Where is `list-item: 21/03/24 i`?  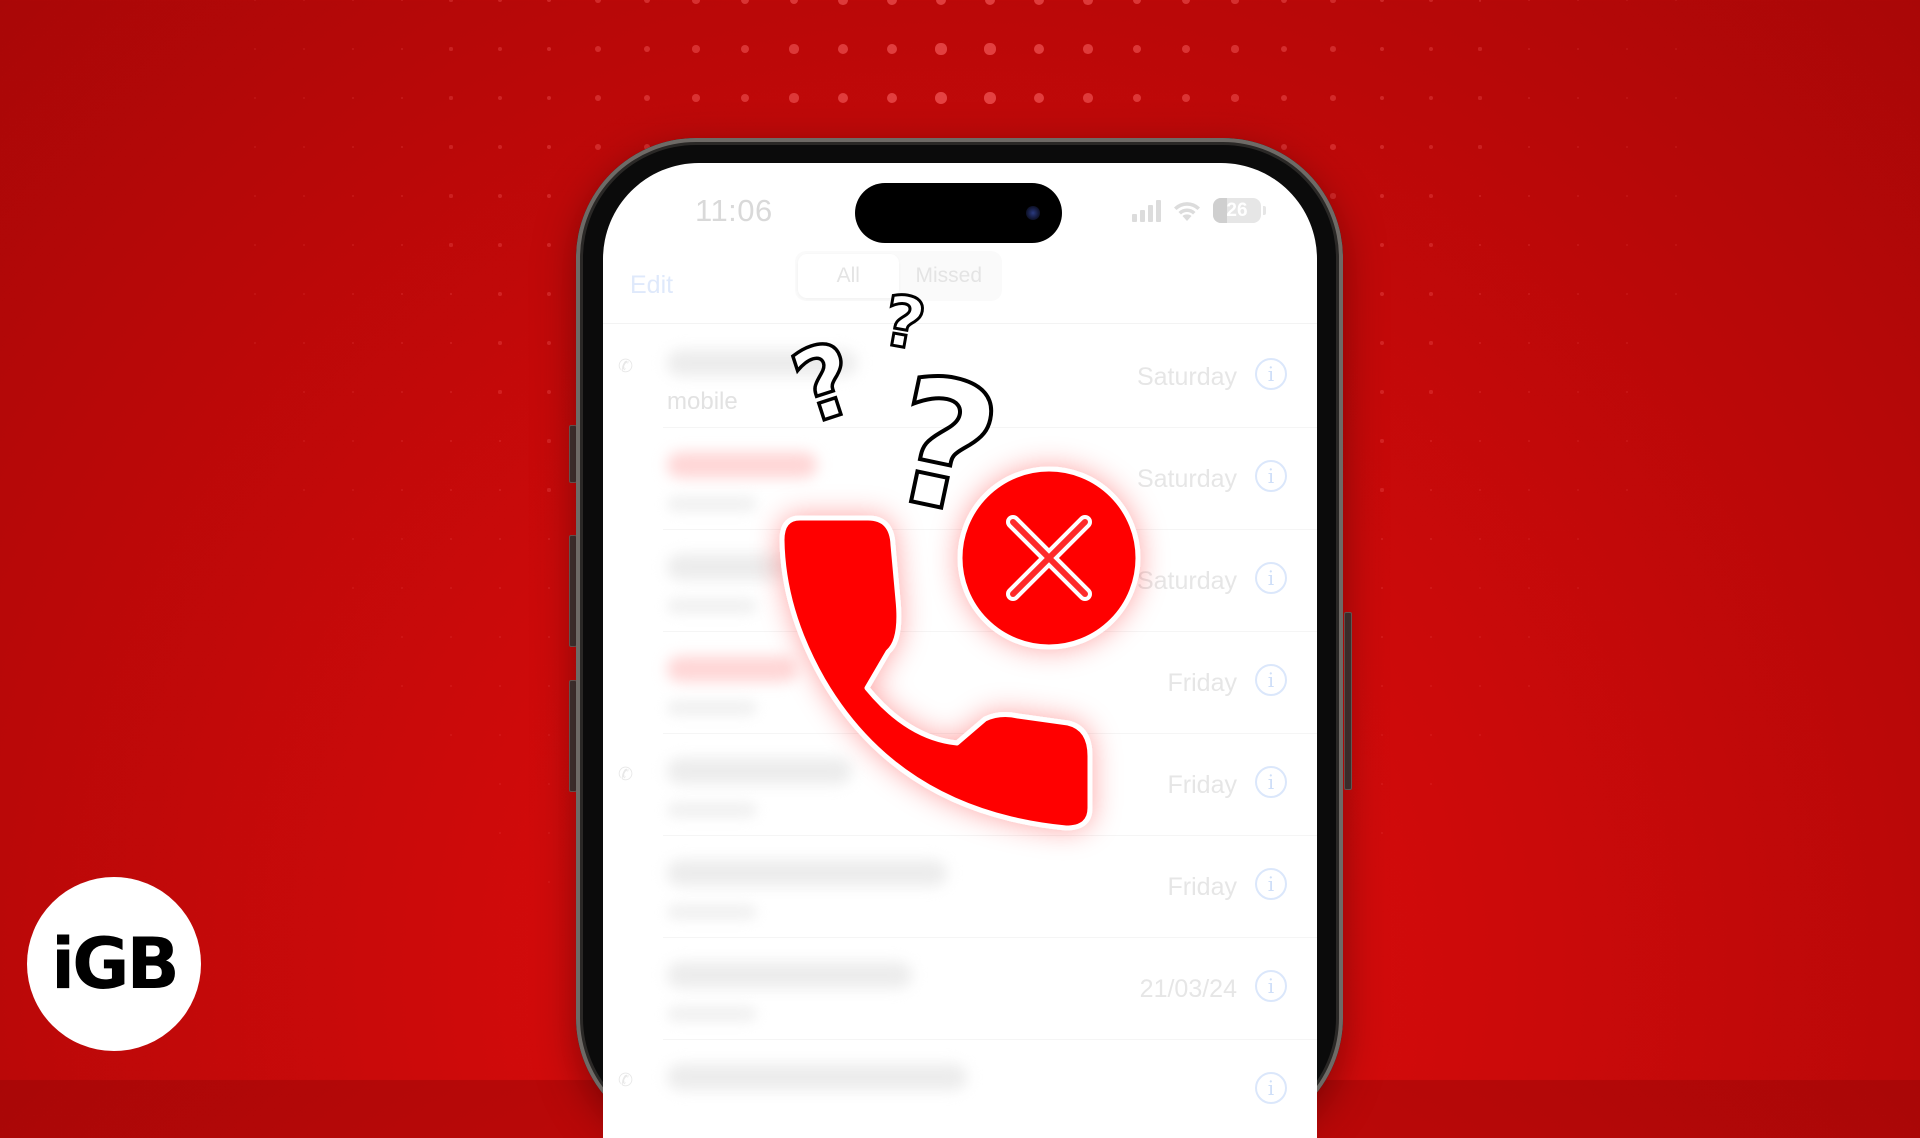
list-item: 21/03/24 i is located at coordinates (960, 989).